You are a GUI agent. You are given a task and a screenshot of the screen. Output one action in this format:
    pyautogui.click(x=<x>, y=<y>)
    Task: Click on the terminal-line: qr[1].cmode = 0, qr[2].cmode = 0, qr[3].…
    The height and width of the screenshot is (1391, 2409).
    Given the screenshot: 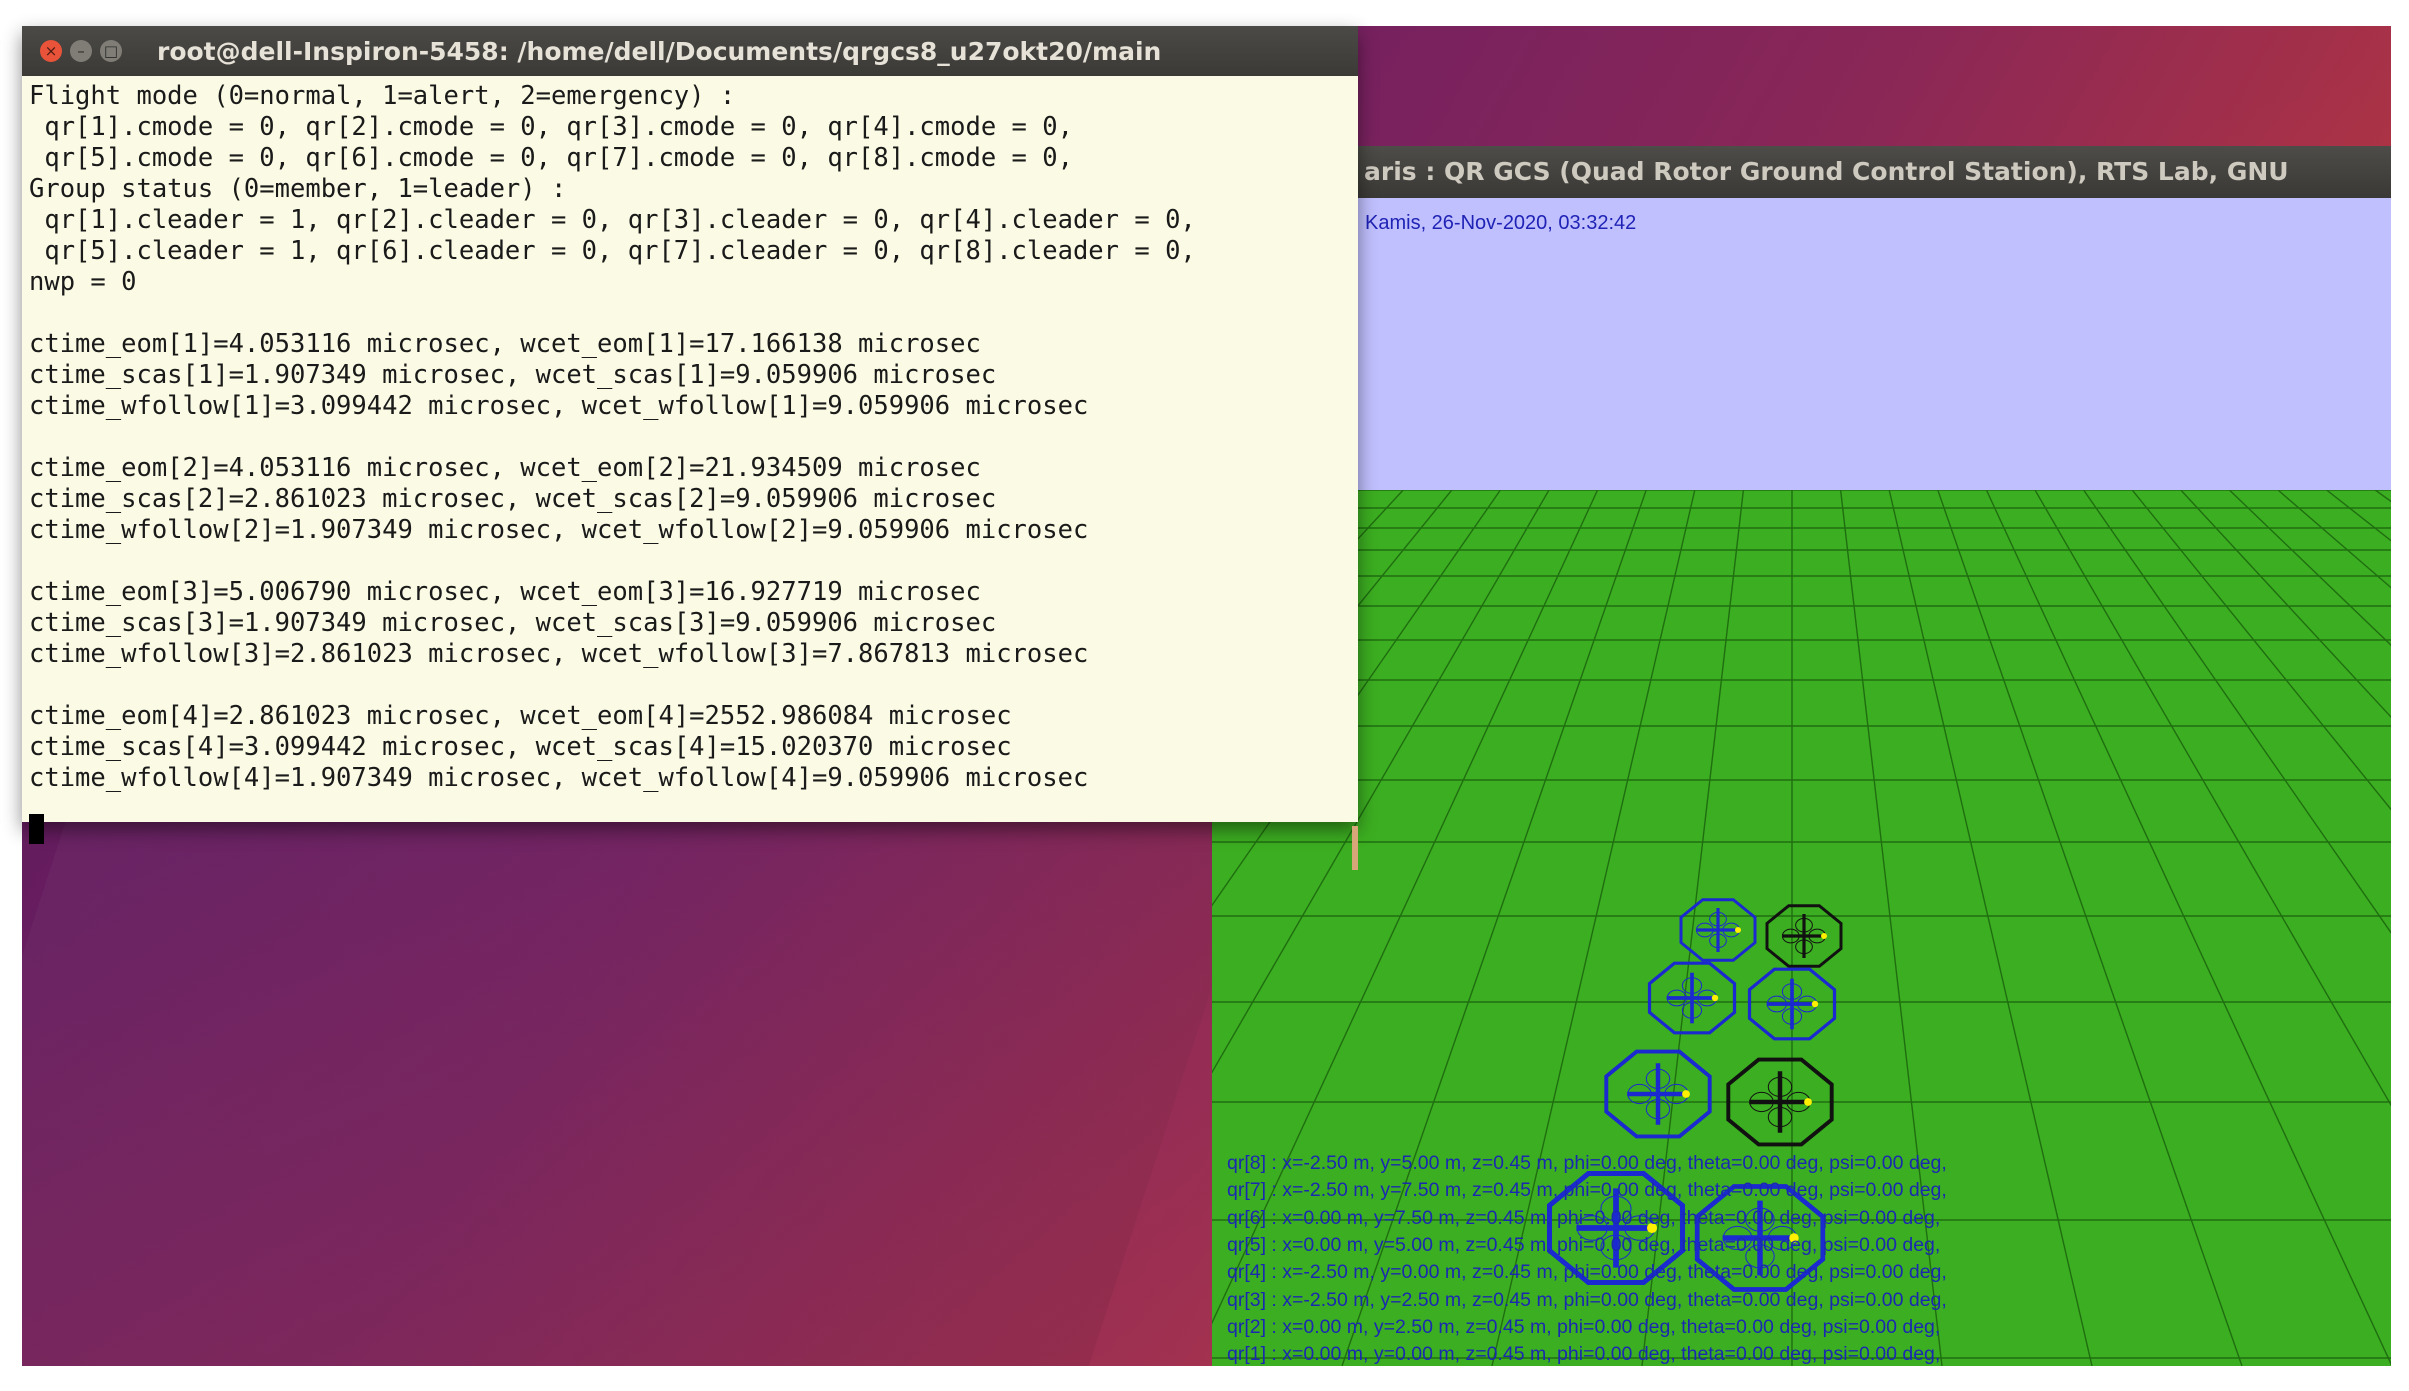 What is the action you would take?
    pyautogui.click(x=551, y=127)
    